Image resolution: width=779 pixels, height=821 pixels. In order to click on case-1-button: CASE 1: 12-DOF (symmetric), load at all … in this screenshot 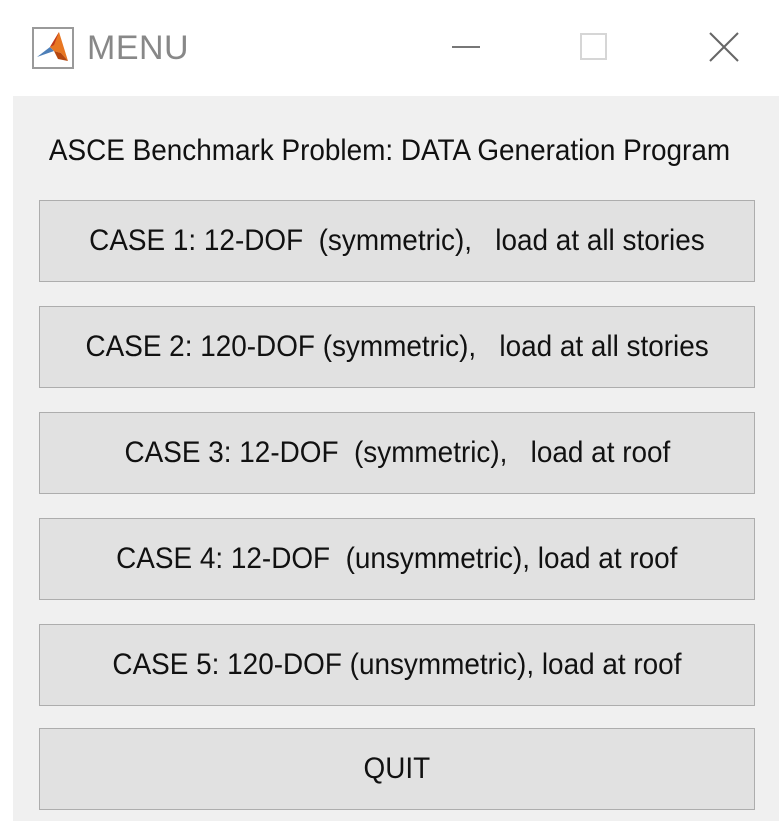, I will do `click(397, 241)`.